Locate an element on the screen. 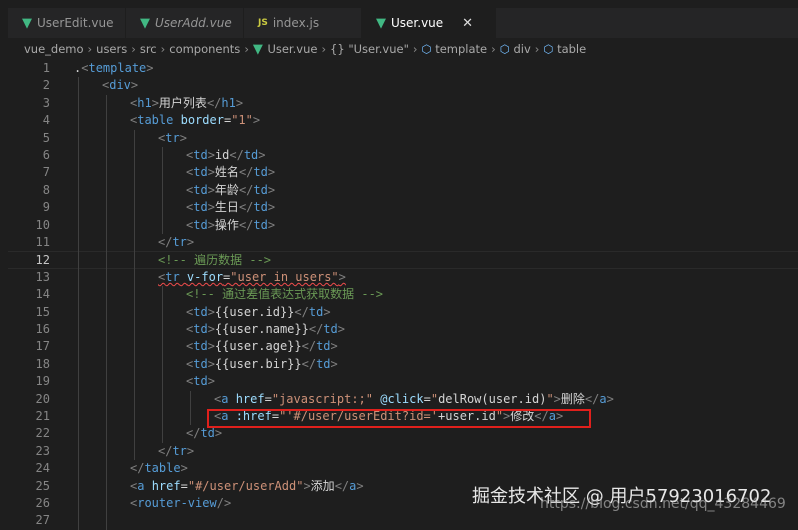 This screenshot has height=530, width=798. breadcrumb-label: table is located at coordinates (572, 49).